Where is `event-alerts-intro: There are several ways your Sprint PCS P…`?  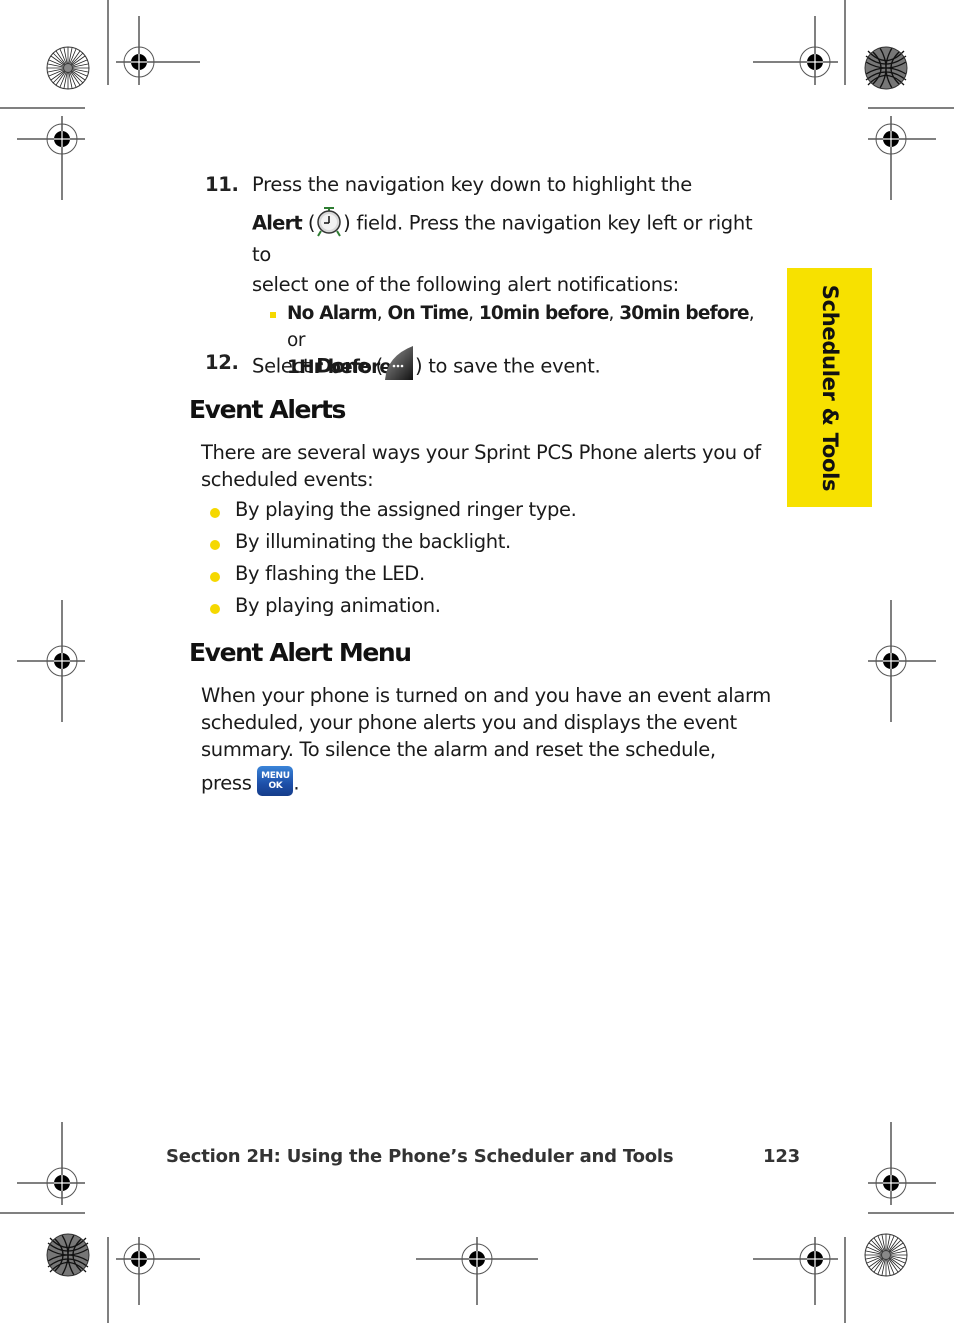 event-alerts-intro: There are several ways your Sprint PCS P… is located at coordinates (481, 466).